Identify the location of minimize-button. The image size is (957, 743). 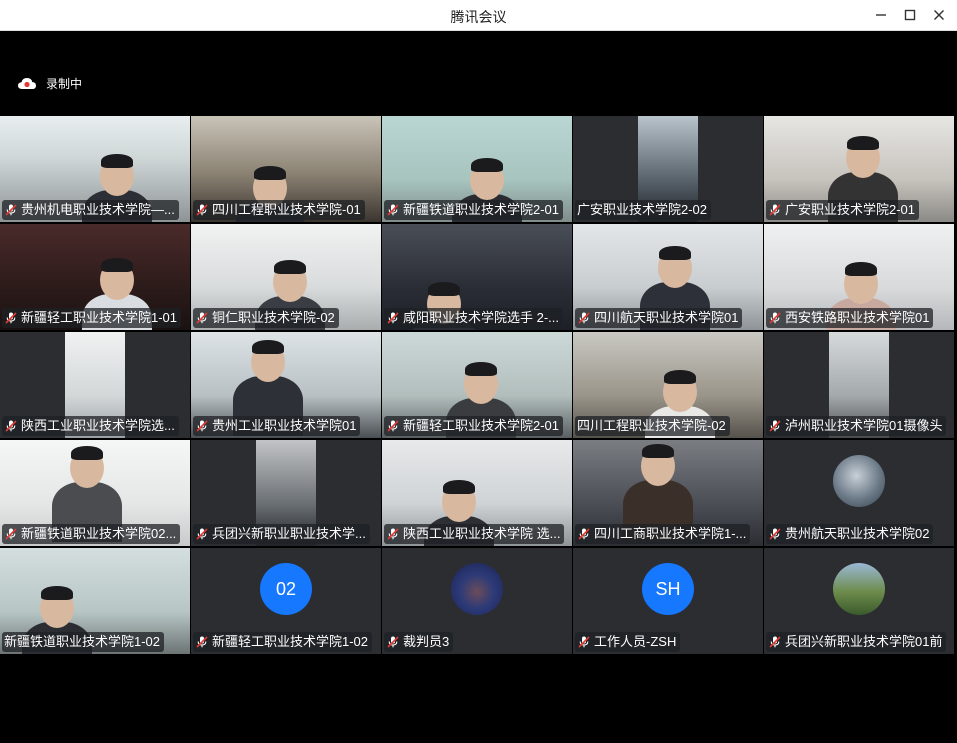
(881, 15).